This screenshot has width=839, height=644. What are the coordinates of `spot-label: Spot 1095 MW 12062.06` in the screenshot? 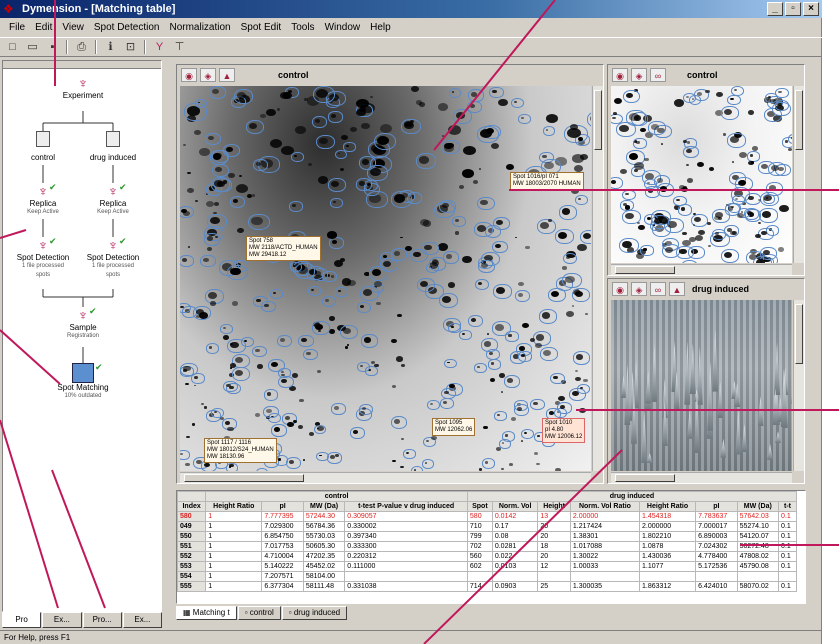 It's located at (454, 427).